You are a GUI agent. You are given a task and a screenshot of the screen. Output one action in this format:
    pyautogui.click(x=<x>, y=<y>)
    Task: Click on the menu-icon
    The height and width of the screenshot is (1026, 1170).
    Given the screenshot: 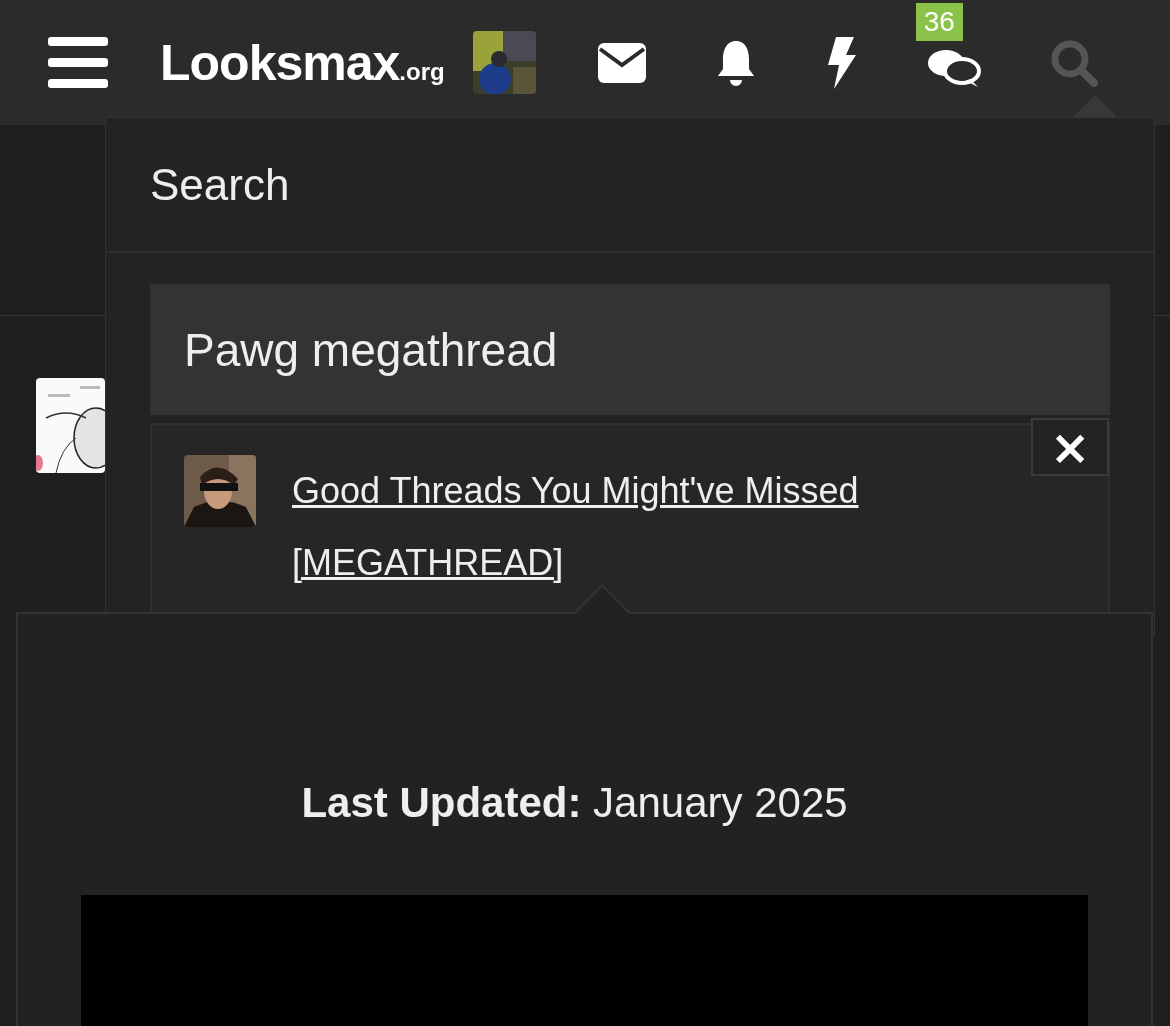 What is the action you would take?
    pyautogui.click(x=78, y=62)
    